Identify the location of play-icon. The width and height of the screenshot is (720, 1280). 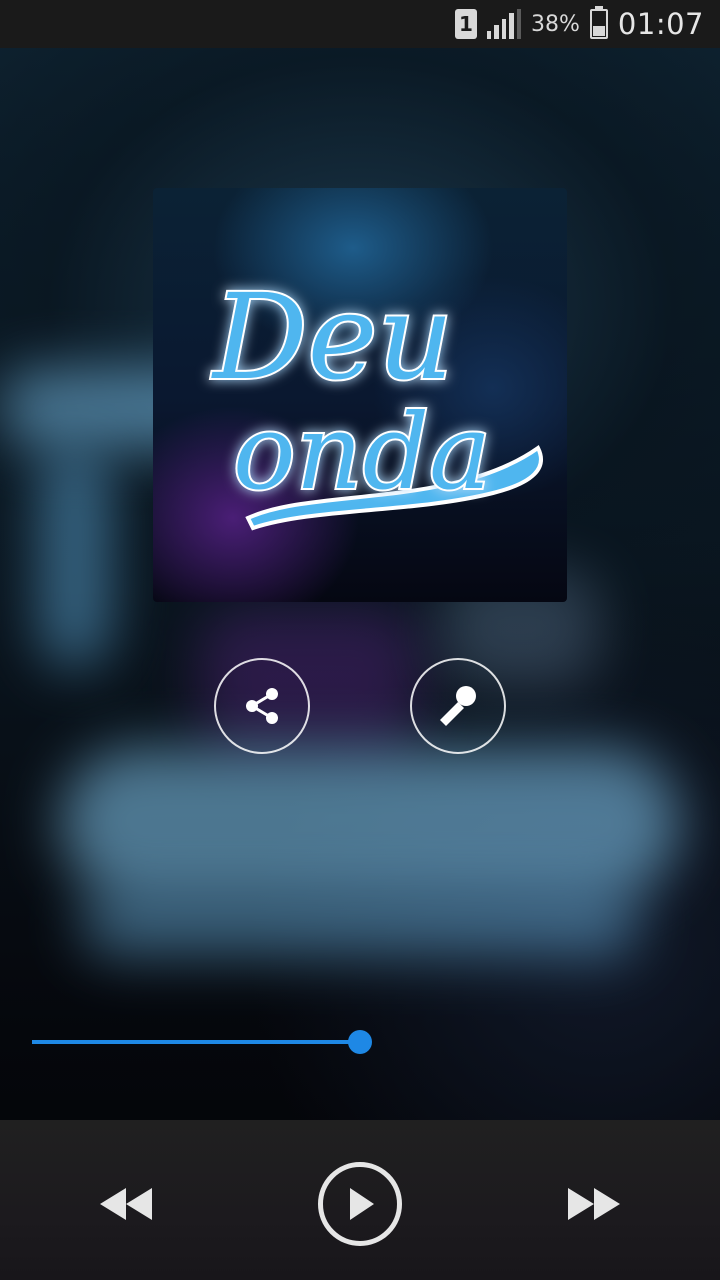
(362, 1204).